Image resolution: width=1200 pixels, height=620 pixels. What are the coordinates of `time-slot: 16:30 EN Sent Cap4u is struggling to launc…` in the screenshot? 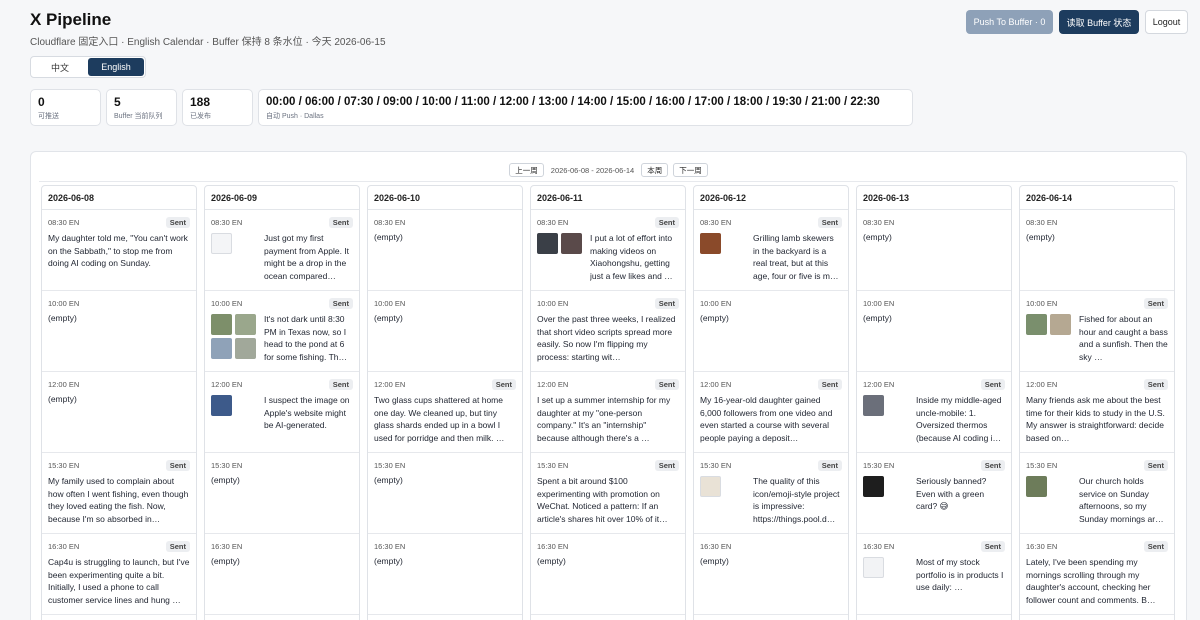 It's located at (119, 574).